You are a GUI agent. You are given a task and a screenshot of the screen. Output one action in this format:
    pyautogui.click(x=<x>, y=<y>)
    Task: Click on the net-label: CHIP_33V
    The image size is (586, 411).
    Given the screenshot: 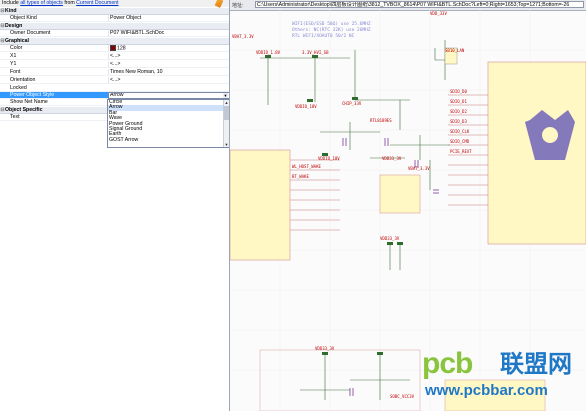 What is the action you would take?
    pyautogui.click(x=352, y=103)
    